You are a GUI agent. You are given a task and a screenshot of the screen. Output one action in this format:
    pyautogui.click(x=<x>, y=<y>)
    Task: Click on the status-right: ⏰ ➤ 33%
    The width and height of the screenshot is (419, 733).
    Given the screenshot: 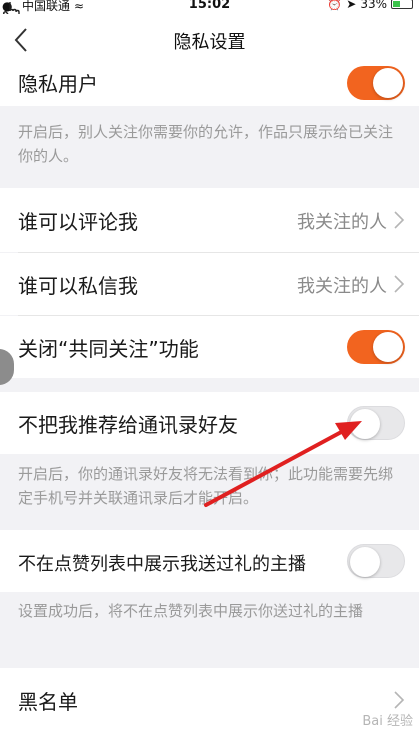 What is the action you would take?
    pyautogui.click(x=370, y=5)
    